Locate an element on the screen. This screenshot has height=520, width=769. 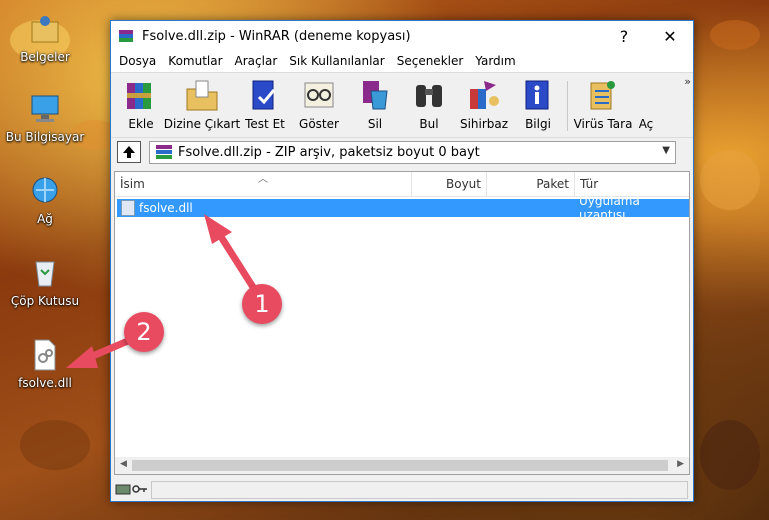
desktop-icon-network: Ağ is located at coordinates (45, 200).